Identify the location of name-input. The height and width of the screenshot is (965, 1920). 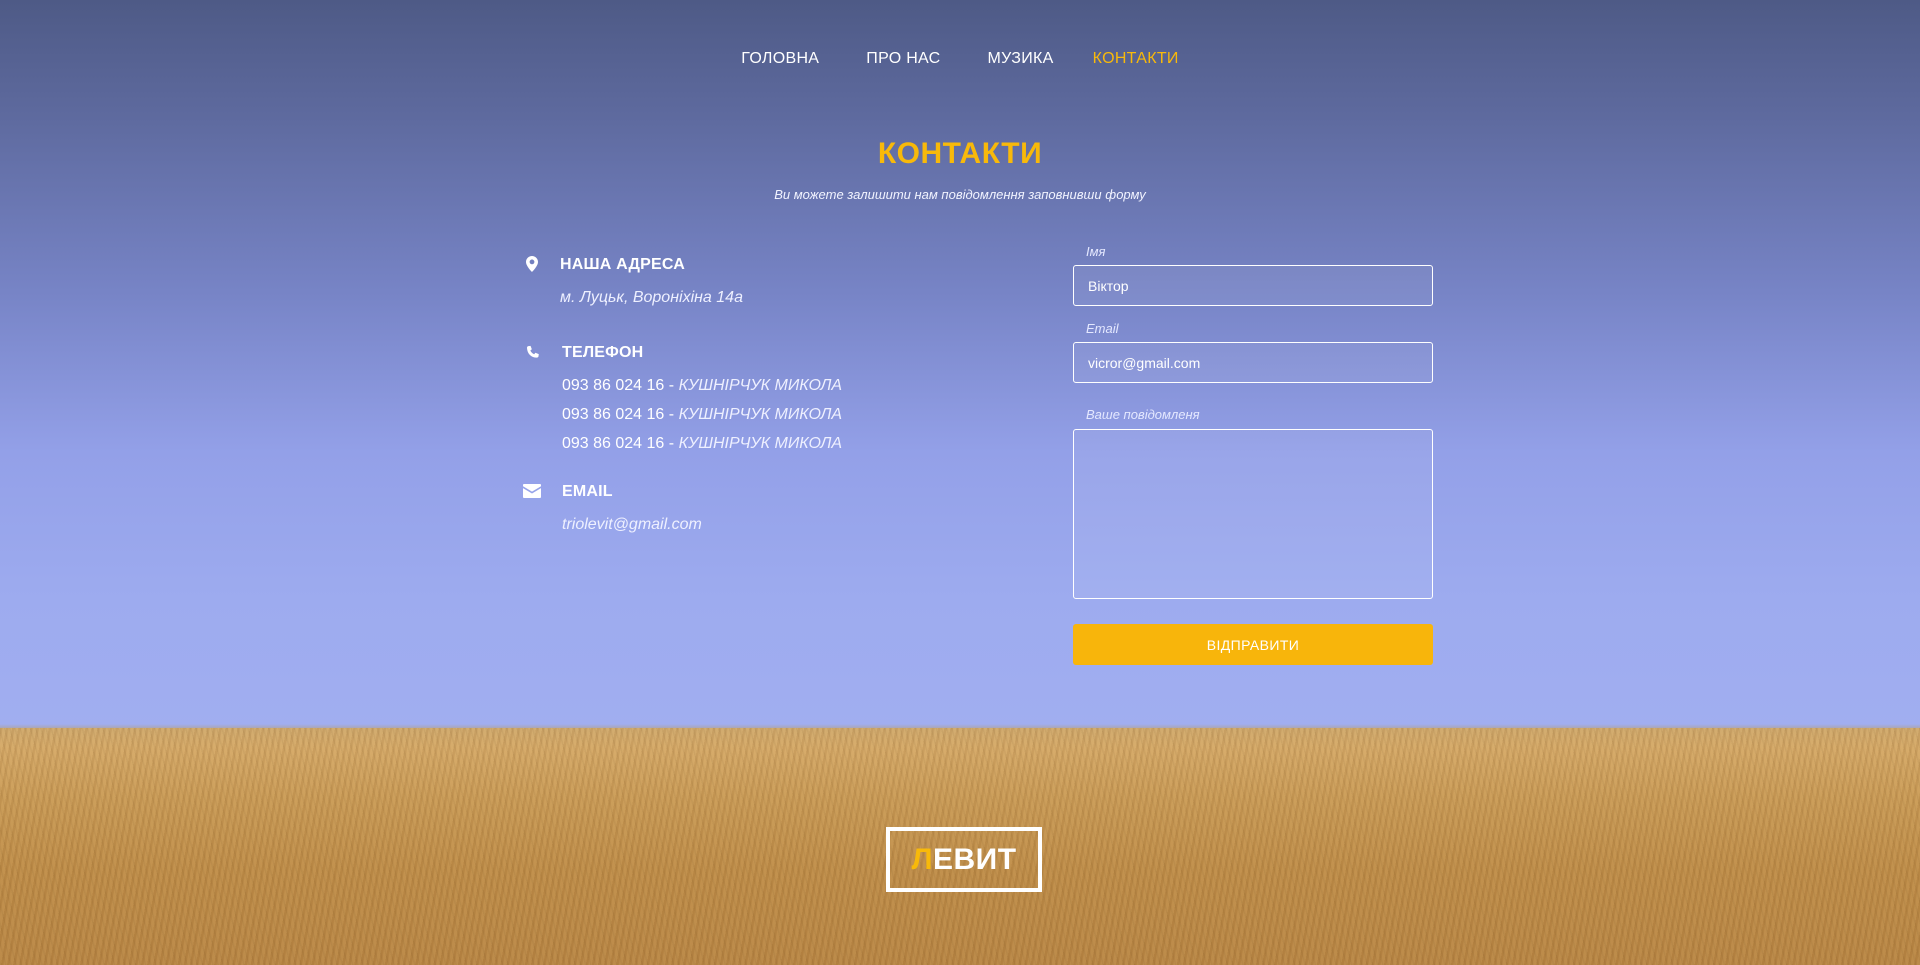
(1253, 285).